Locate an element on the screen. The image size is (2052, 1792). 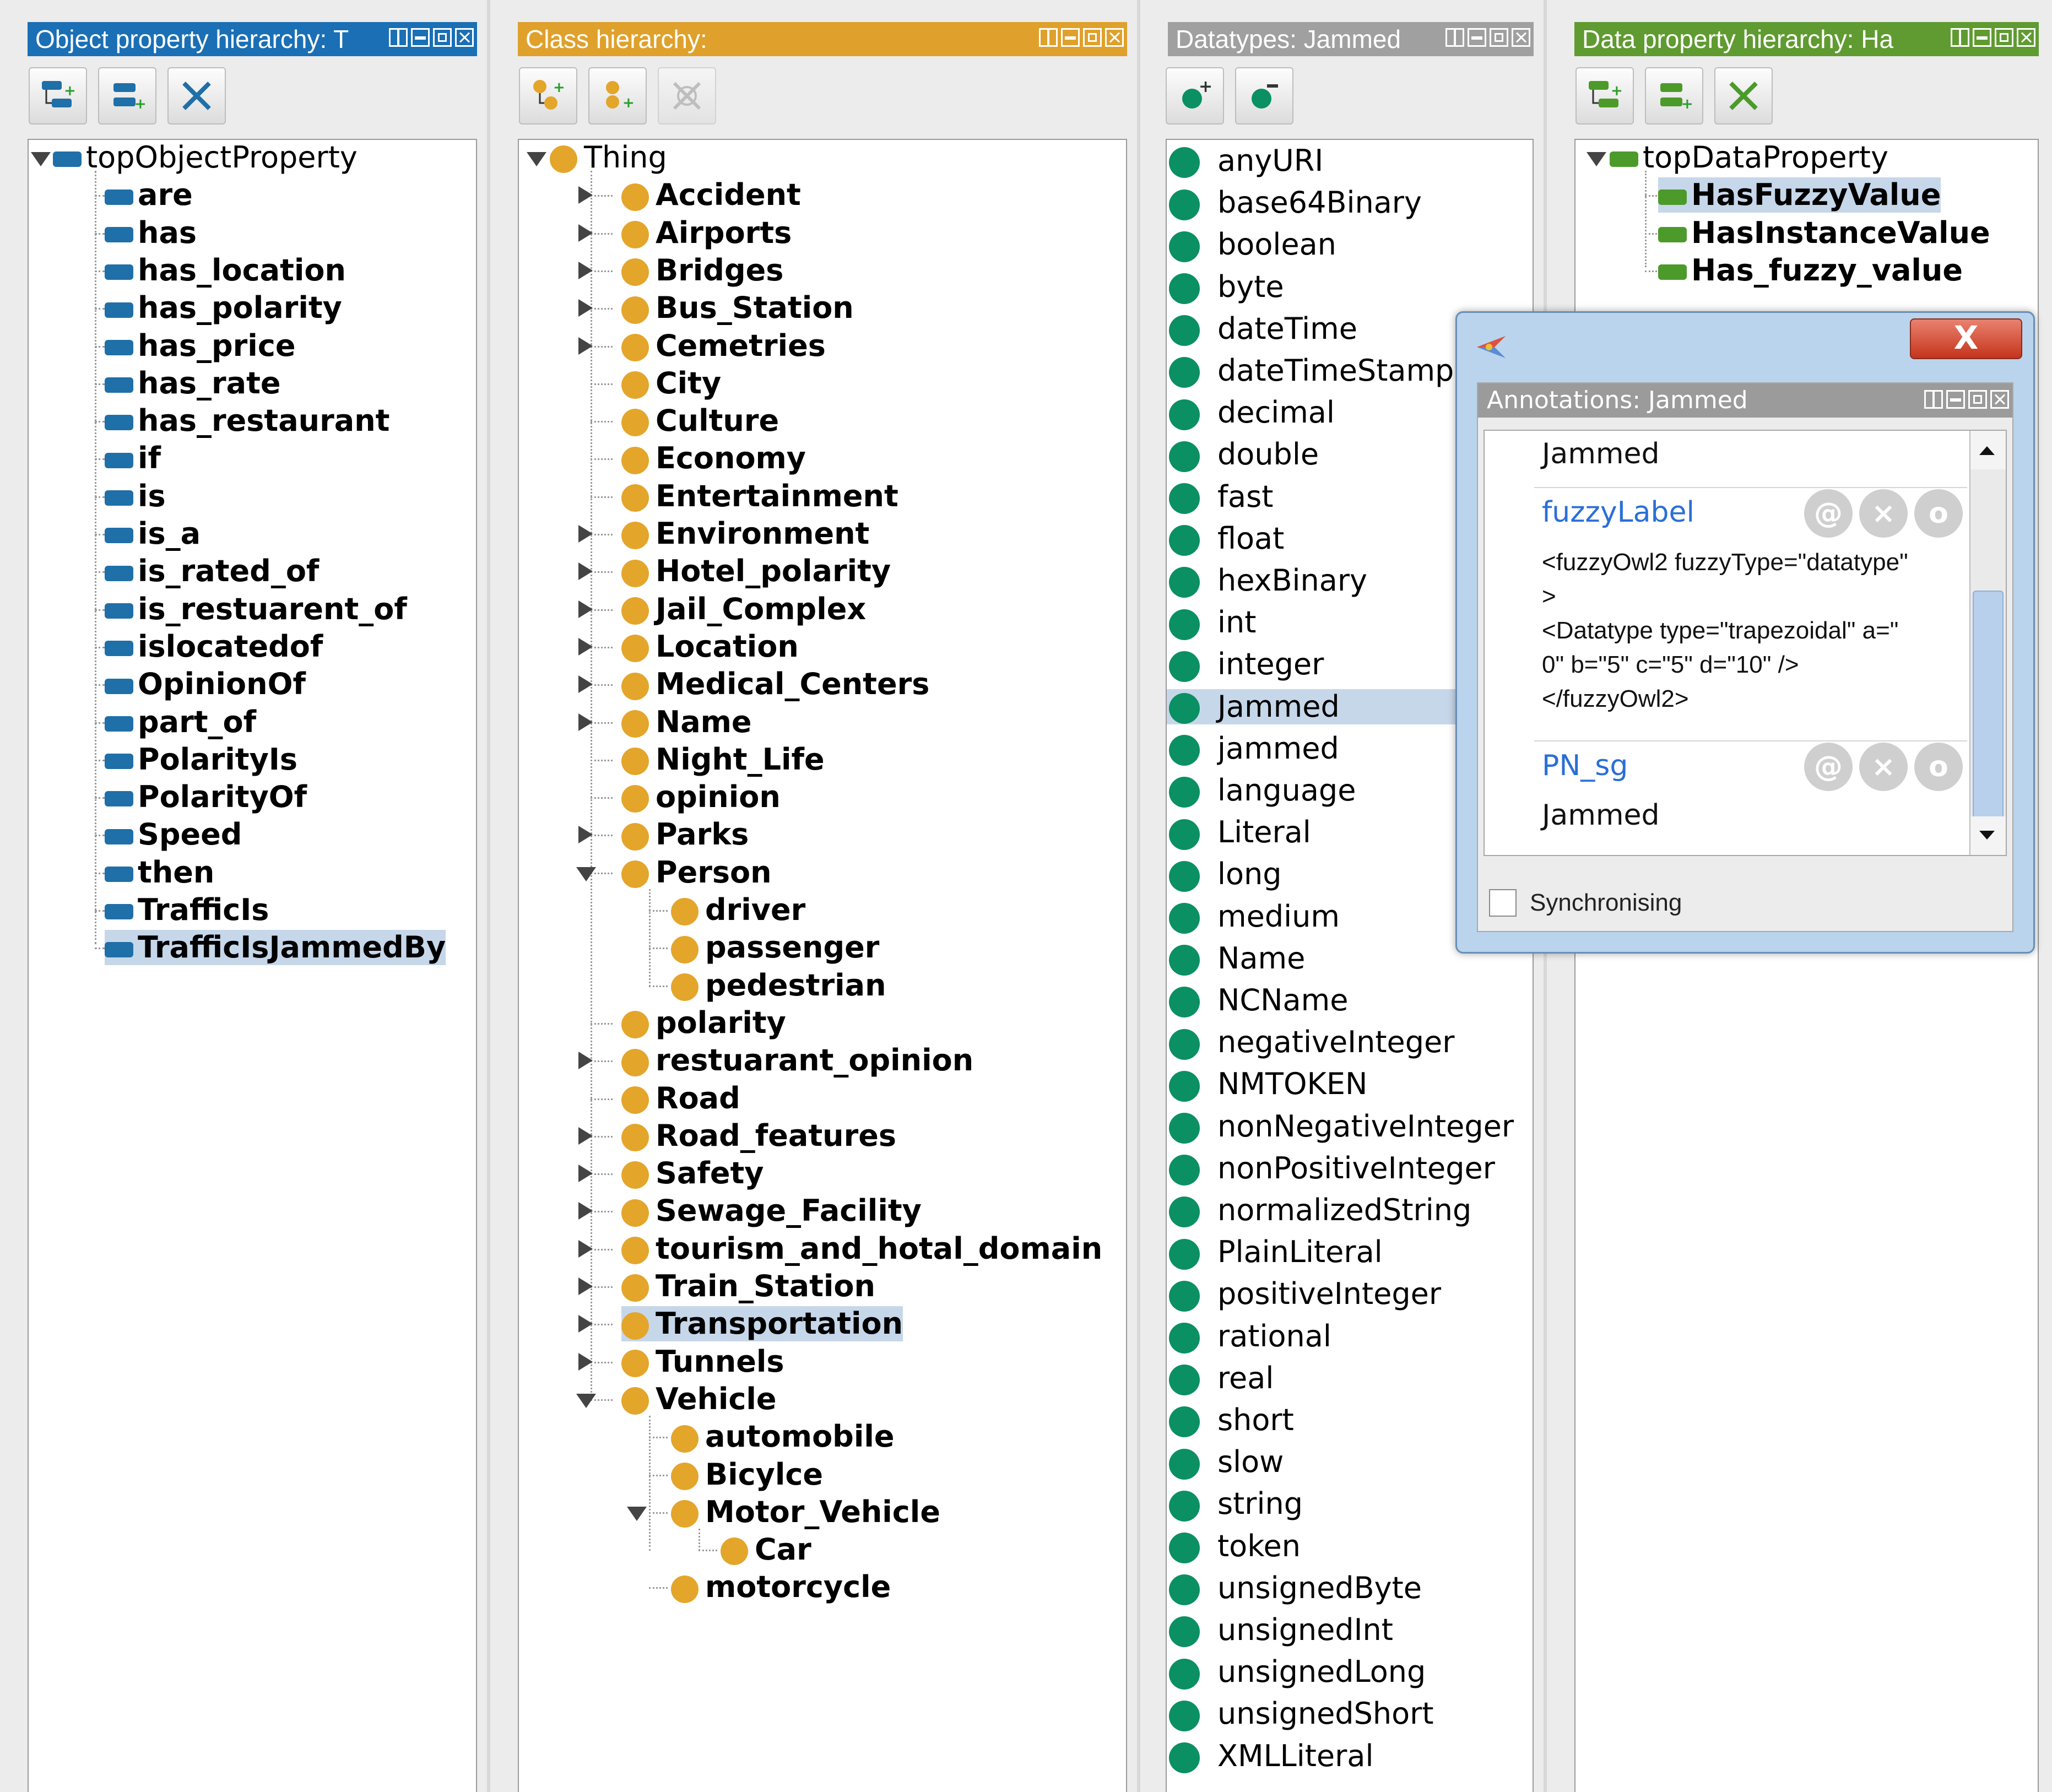
tree-item: rational is located at coordinates (1250, 1336).